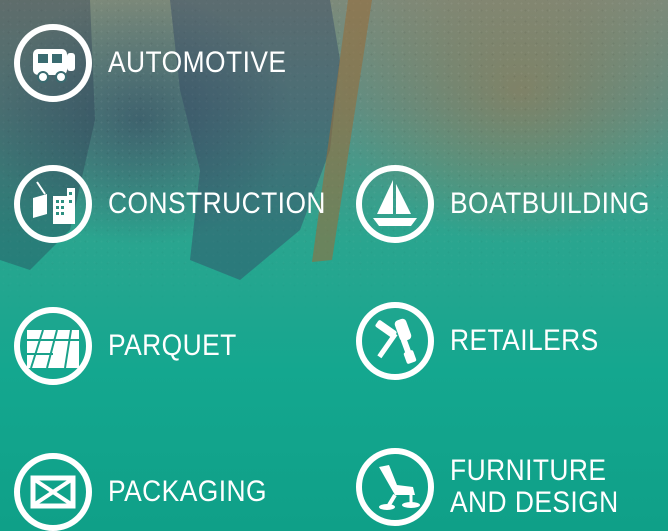 This screenshot has height=531, width=668. Describe the element at coordinates (534, 502) in the screenshot. I see `category-label-line2: AND DESIGN` at that location.